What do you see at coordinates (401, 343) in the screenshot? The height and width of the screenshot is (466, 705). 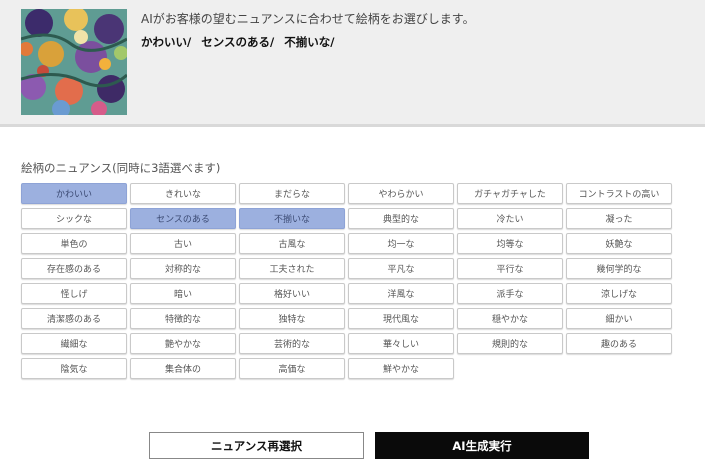 I see `nuance-chip: 華々しい` at bounding box center [401, 343].